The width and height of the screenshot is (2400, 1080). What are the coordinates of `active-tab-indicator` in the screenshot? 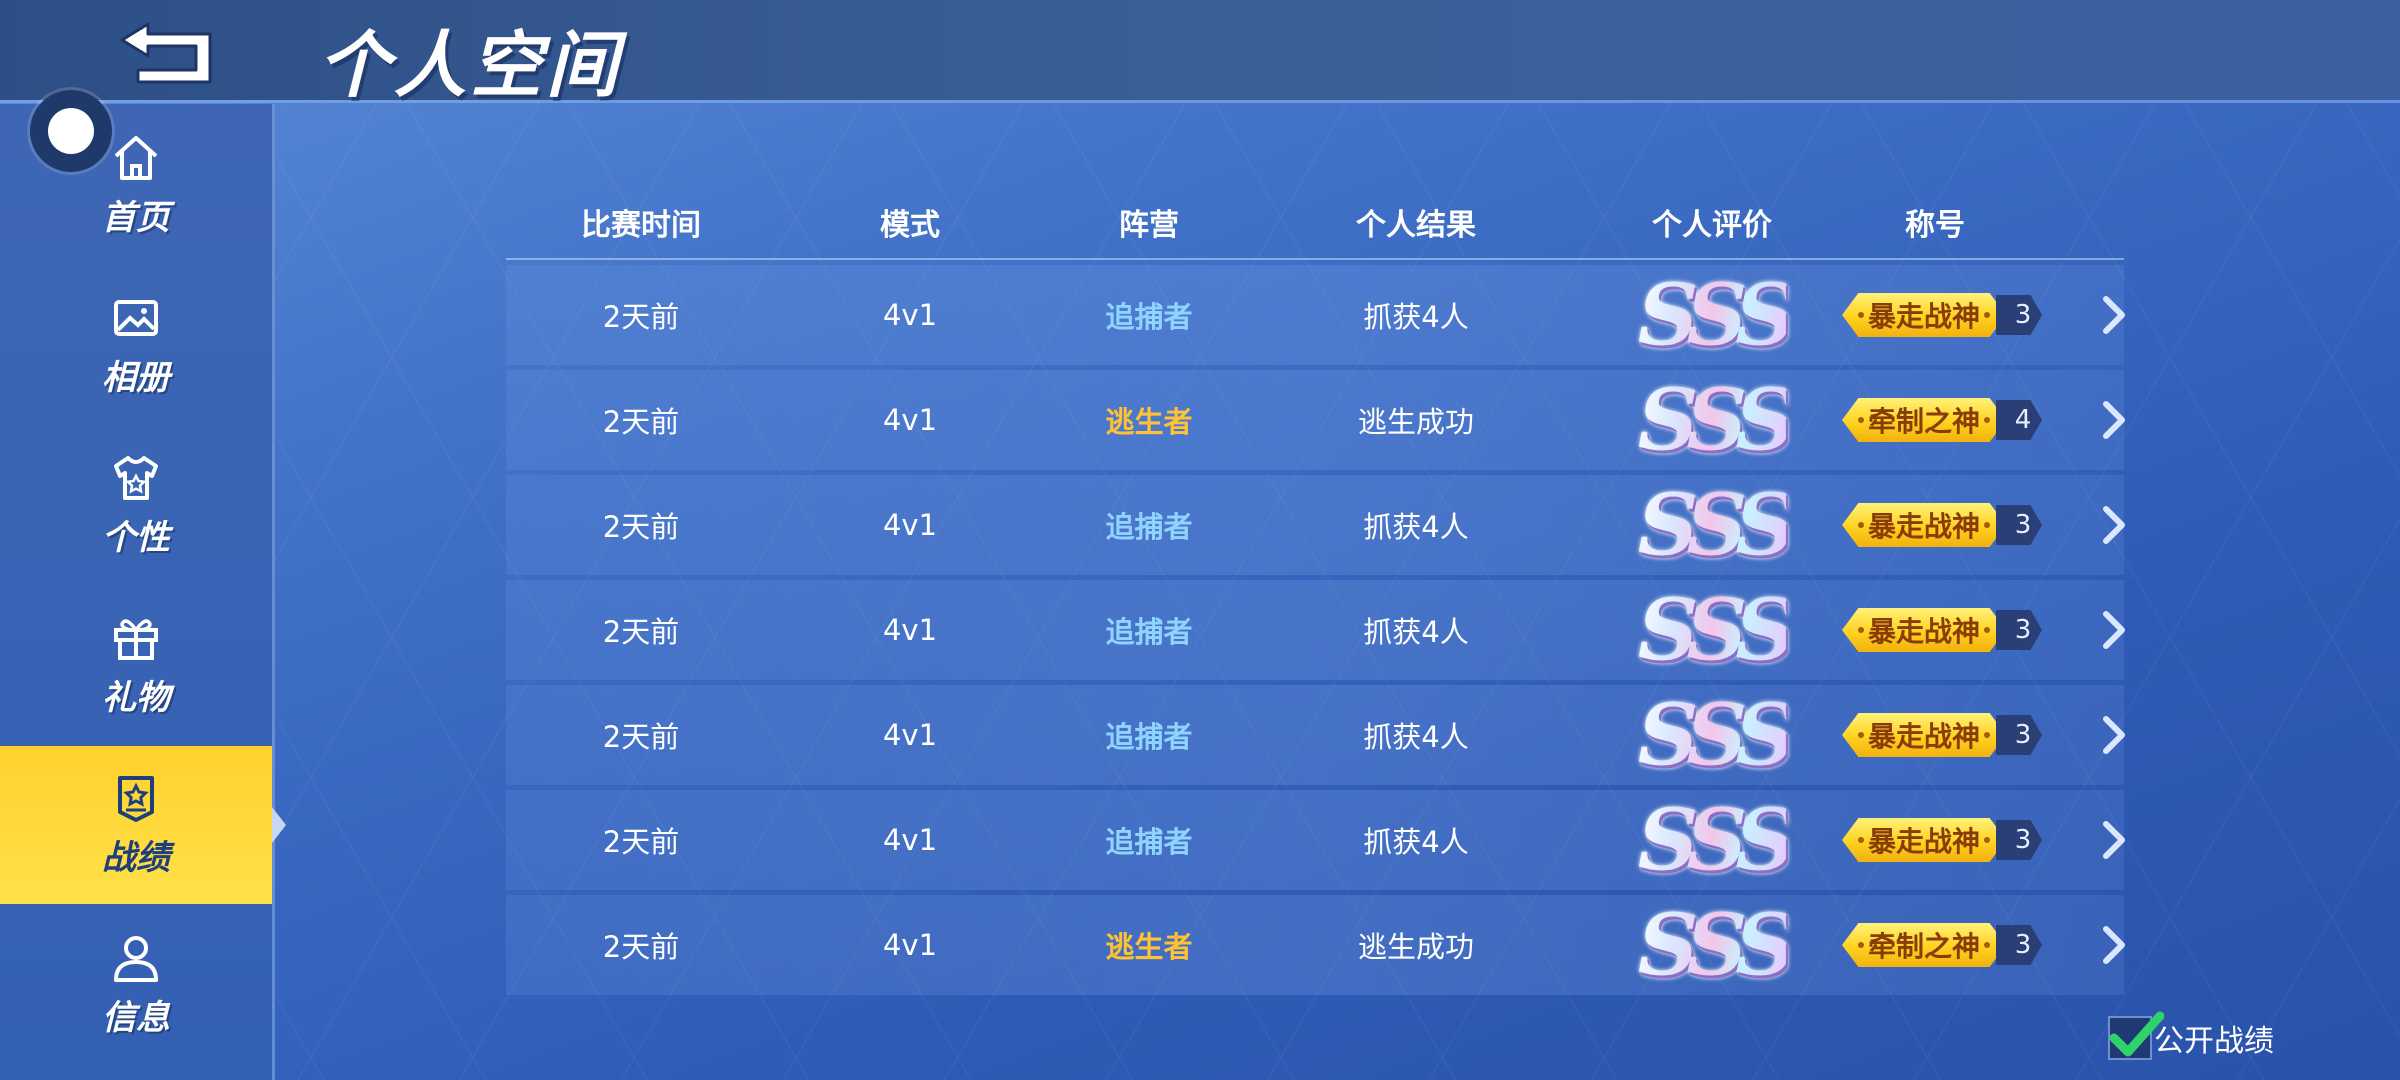 It's located at (279, 825).